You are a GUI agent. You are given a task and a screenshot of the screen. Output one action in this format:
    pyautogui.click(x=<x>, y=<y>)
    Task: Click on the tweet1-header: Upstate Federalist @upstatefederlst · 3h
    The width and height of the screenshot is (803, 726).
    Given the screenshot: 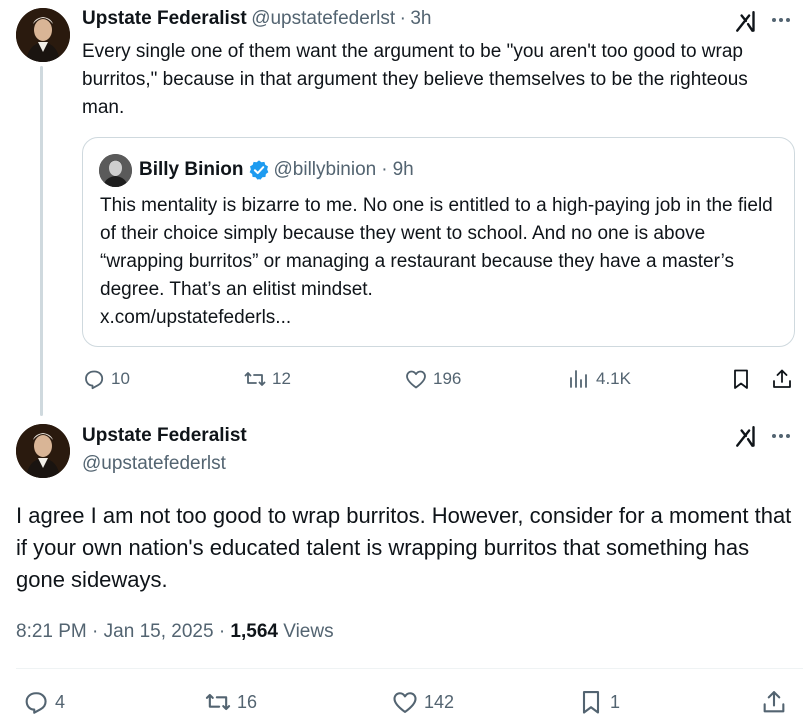 What is the action you would take?
    pyautogui.click(x=256, y=19)
    